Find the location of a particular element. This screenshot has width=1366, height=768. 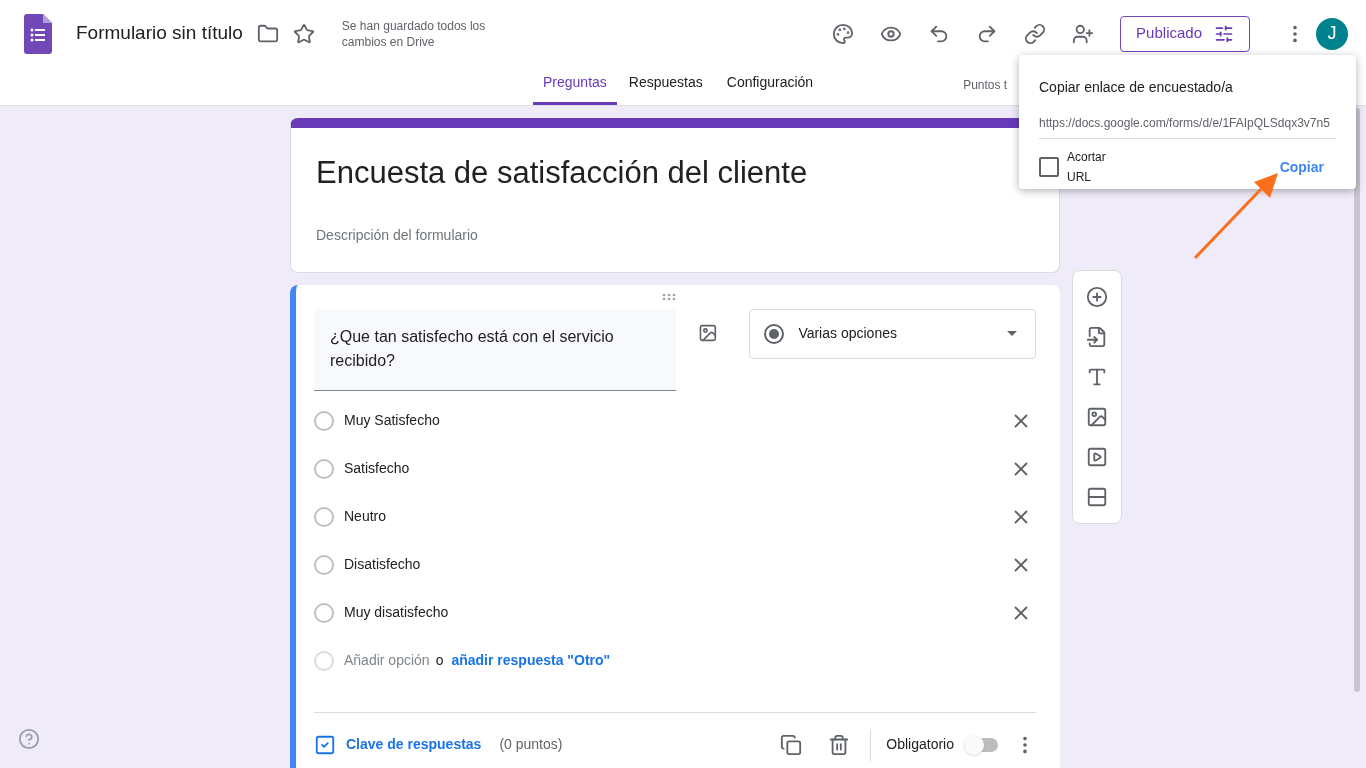

dropdown-arrow-icon is located at coordinates (1012, 333).